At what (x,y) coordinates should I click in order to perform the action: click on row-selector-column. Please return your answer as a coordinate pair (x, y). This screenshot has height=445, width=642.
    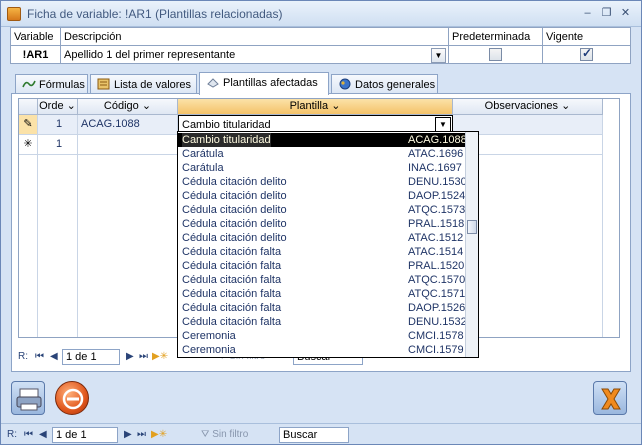
    Looking at the image, I should click on (28, 246).